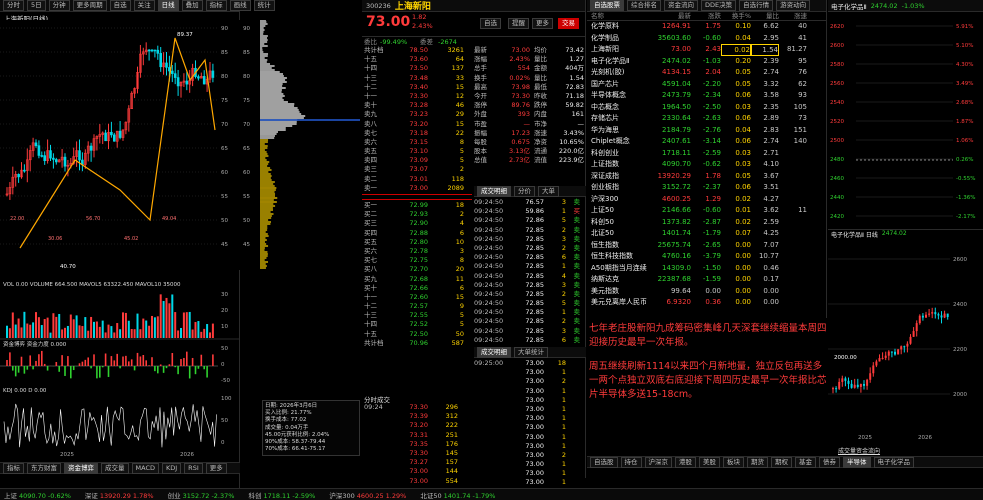 The image size is (983, 500). Describe the element at coordinates (417, 242) in the screenshot. I see `order-row: 买五 72.80 10` at that location.